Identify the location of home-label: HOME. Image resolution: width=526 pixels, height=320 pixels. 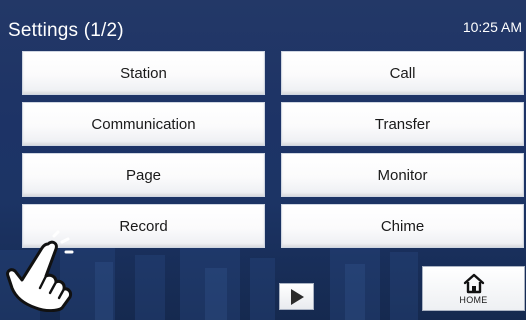
(473, 299).